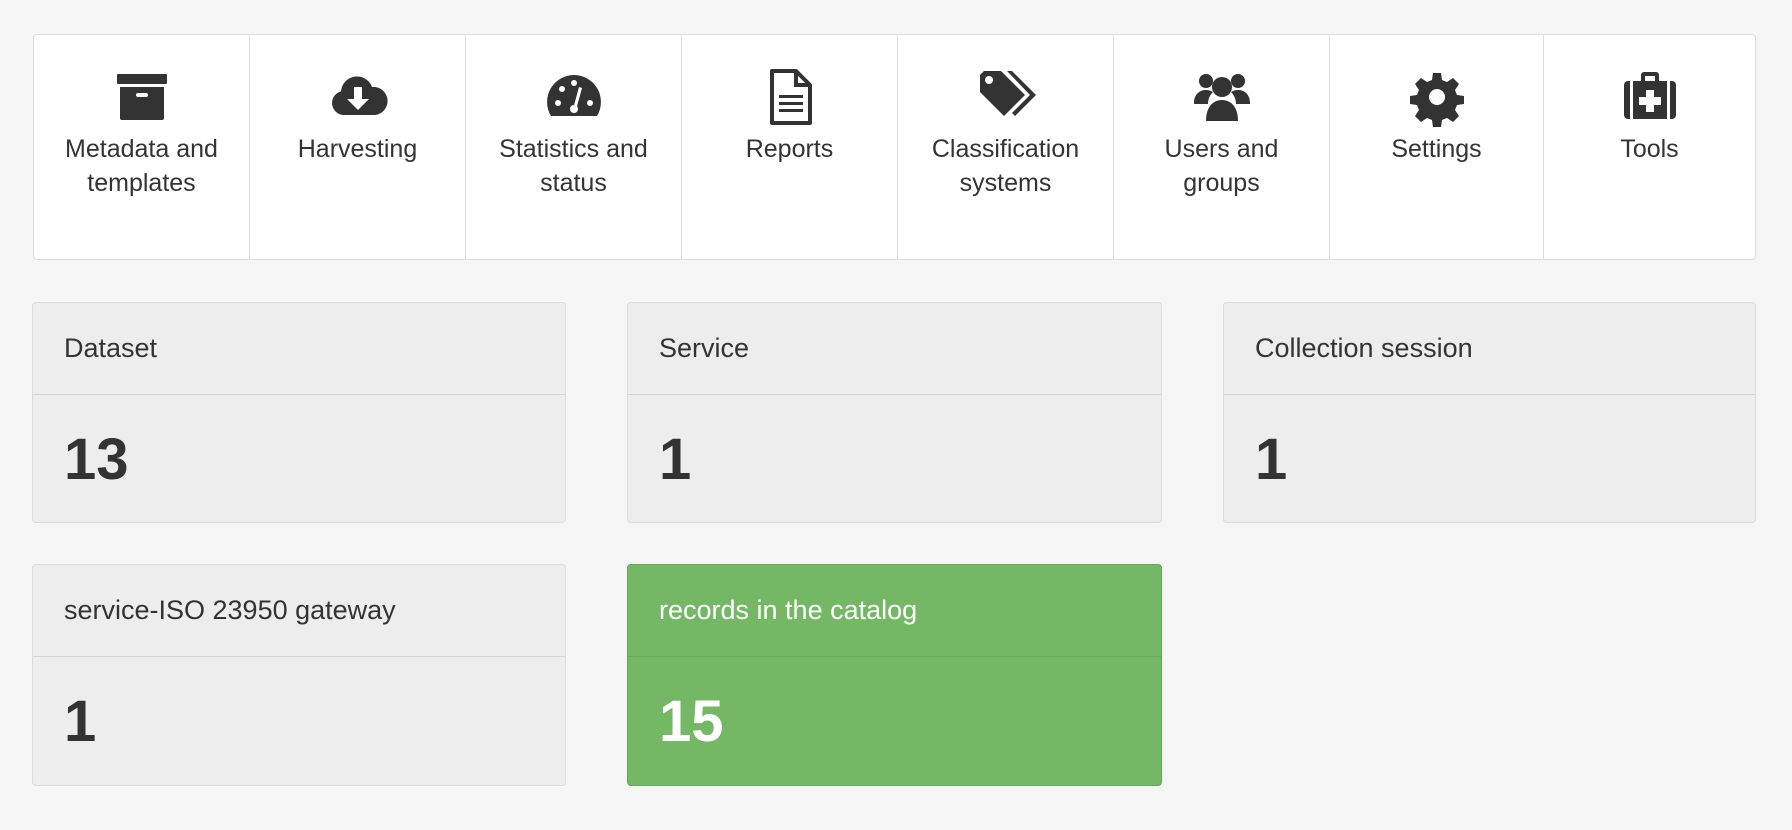 The image size is (1792, 830). I want to click on stat-value: 15, so click(691, 721).